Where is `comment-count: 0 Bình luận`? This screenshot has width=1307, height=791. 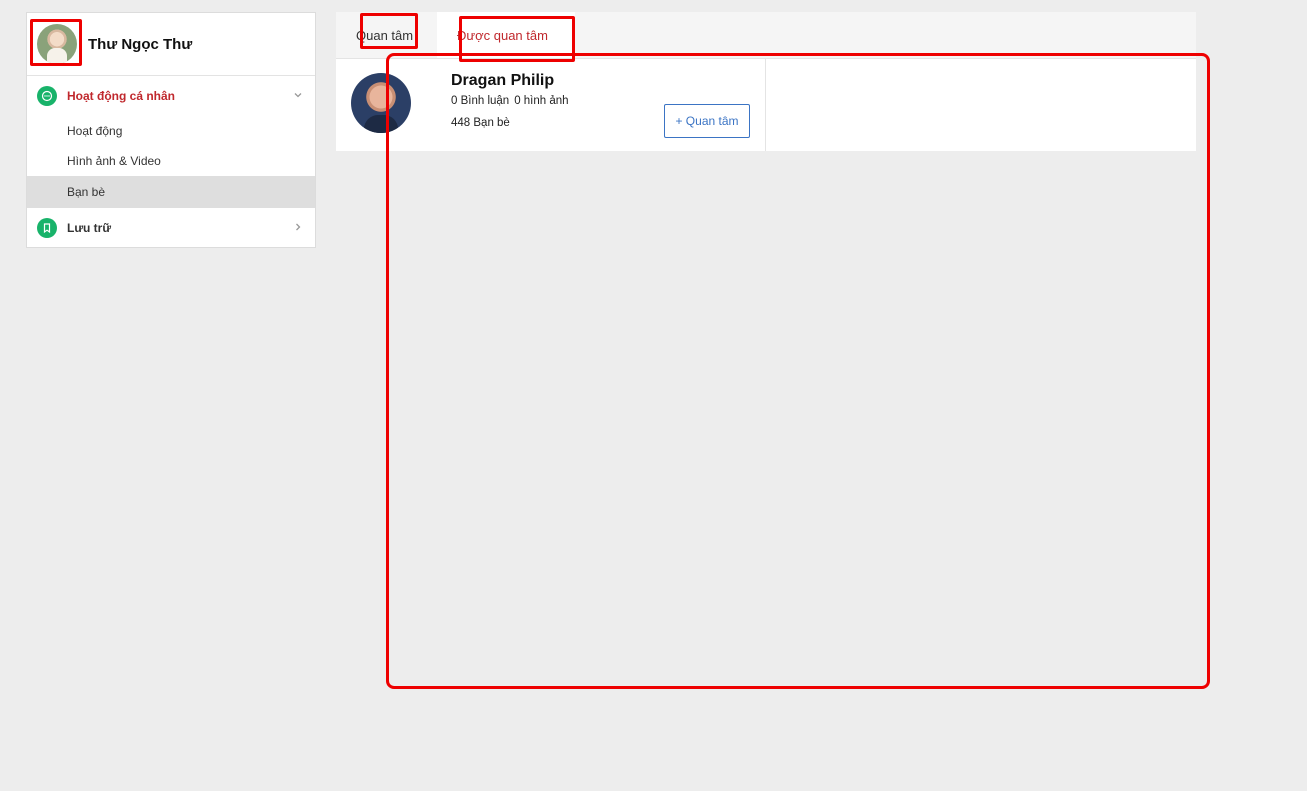 comment-count: 0 Bình luận is located at coordinates (480, 101).